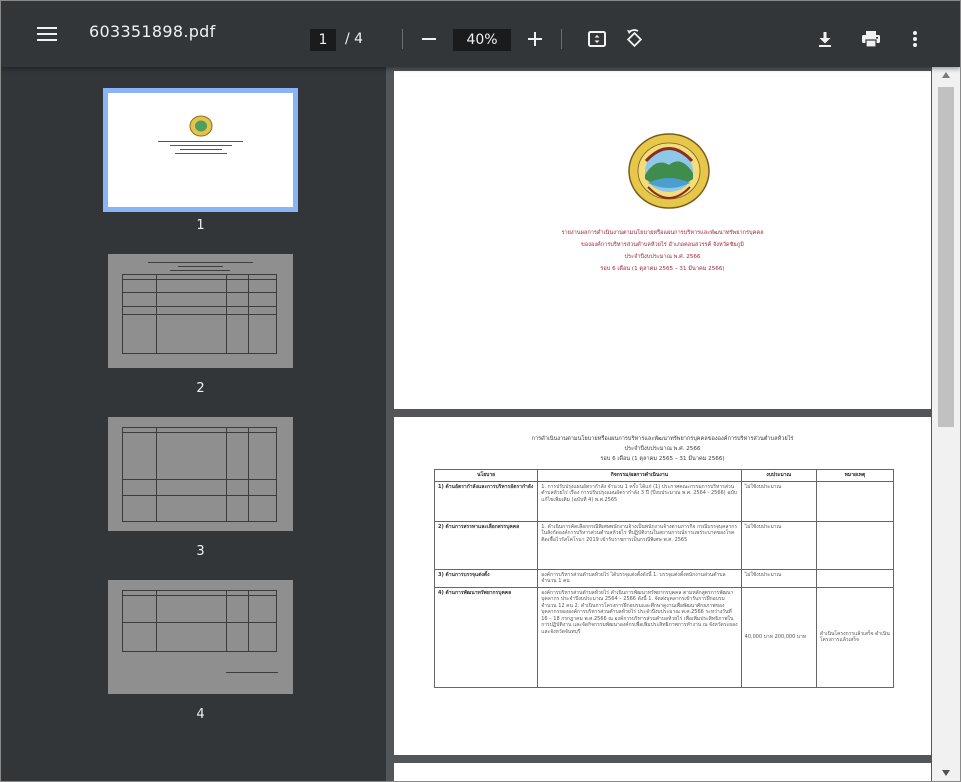 The image size is (961, 782). Describe the element at coordinates (486, 578) in the screenshot. I see `policy-cell: 3) ด้านการบรรจุแต่งตั้ง` at that location.